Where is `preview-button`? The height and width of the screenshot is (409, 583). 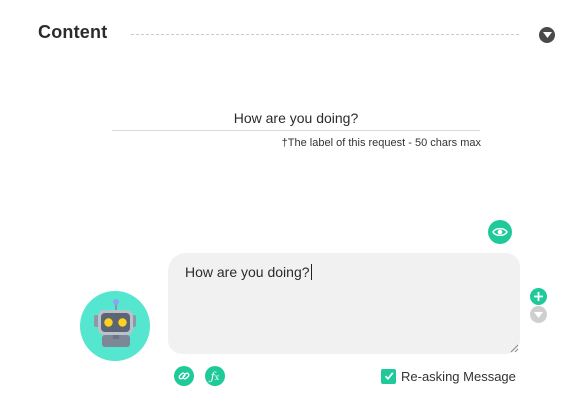 preview-button is located at coordinates (500, 232).